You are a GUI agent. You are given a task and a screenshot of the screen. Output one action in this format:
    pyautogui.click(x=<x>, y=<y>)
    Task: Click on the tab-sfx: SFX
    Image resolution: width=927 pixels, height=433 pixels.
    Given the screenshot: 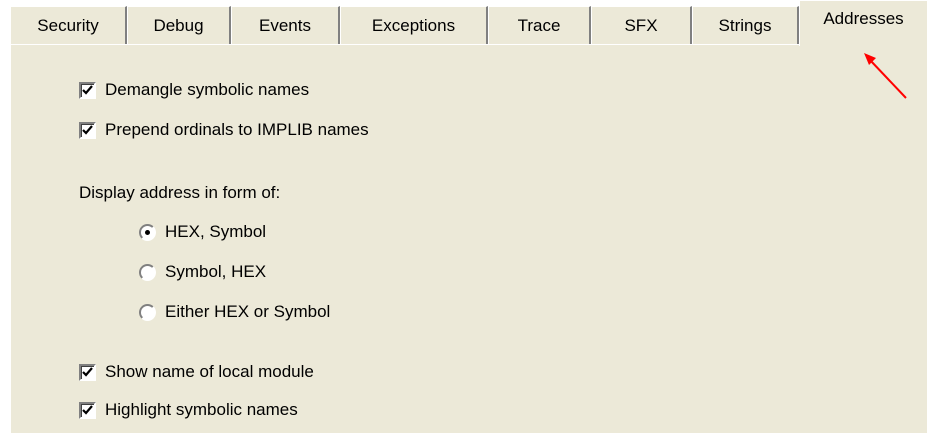 What is the action you would take?
    pyautogui.click(x=641, y=25)
    